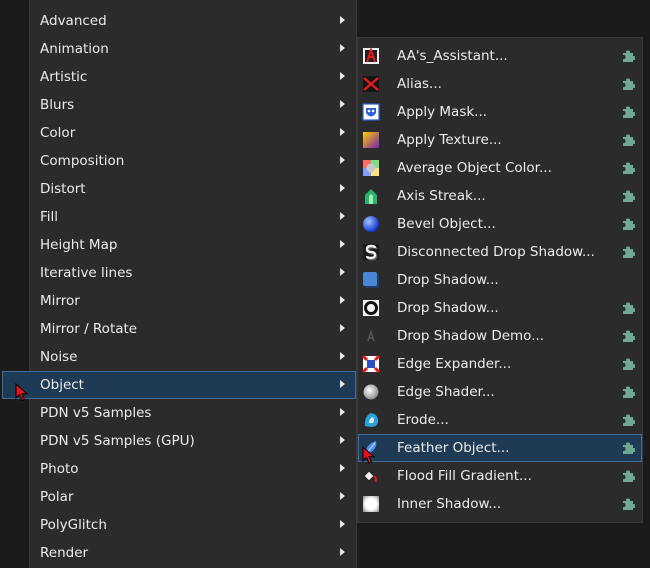 This screenshot has height=568, width=650. What do you see at coordinates (371, 224) in the screenshot?
I see `bevel-object-icon` at bounding box center [371, 224].